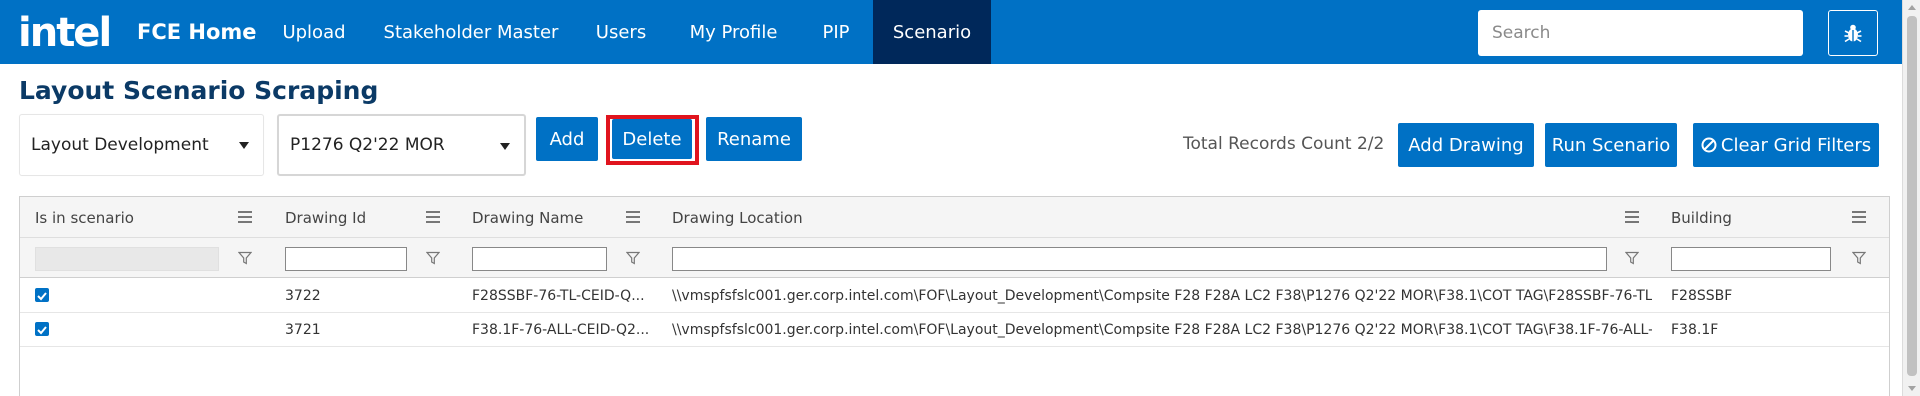 This screenshot has height=396, width=1920. Describe the element at coordinates (1796, 145) in the screenshot. I see `clear-grid-filters-label: Clear Grid Filters` at that location.